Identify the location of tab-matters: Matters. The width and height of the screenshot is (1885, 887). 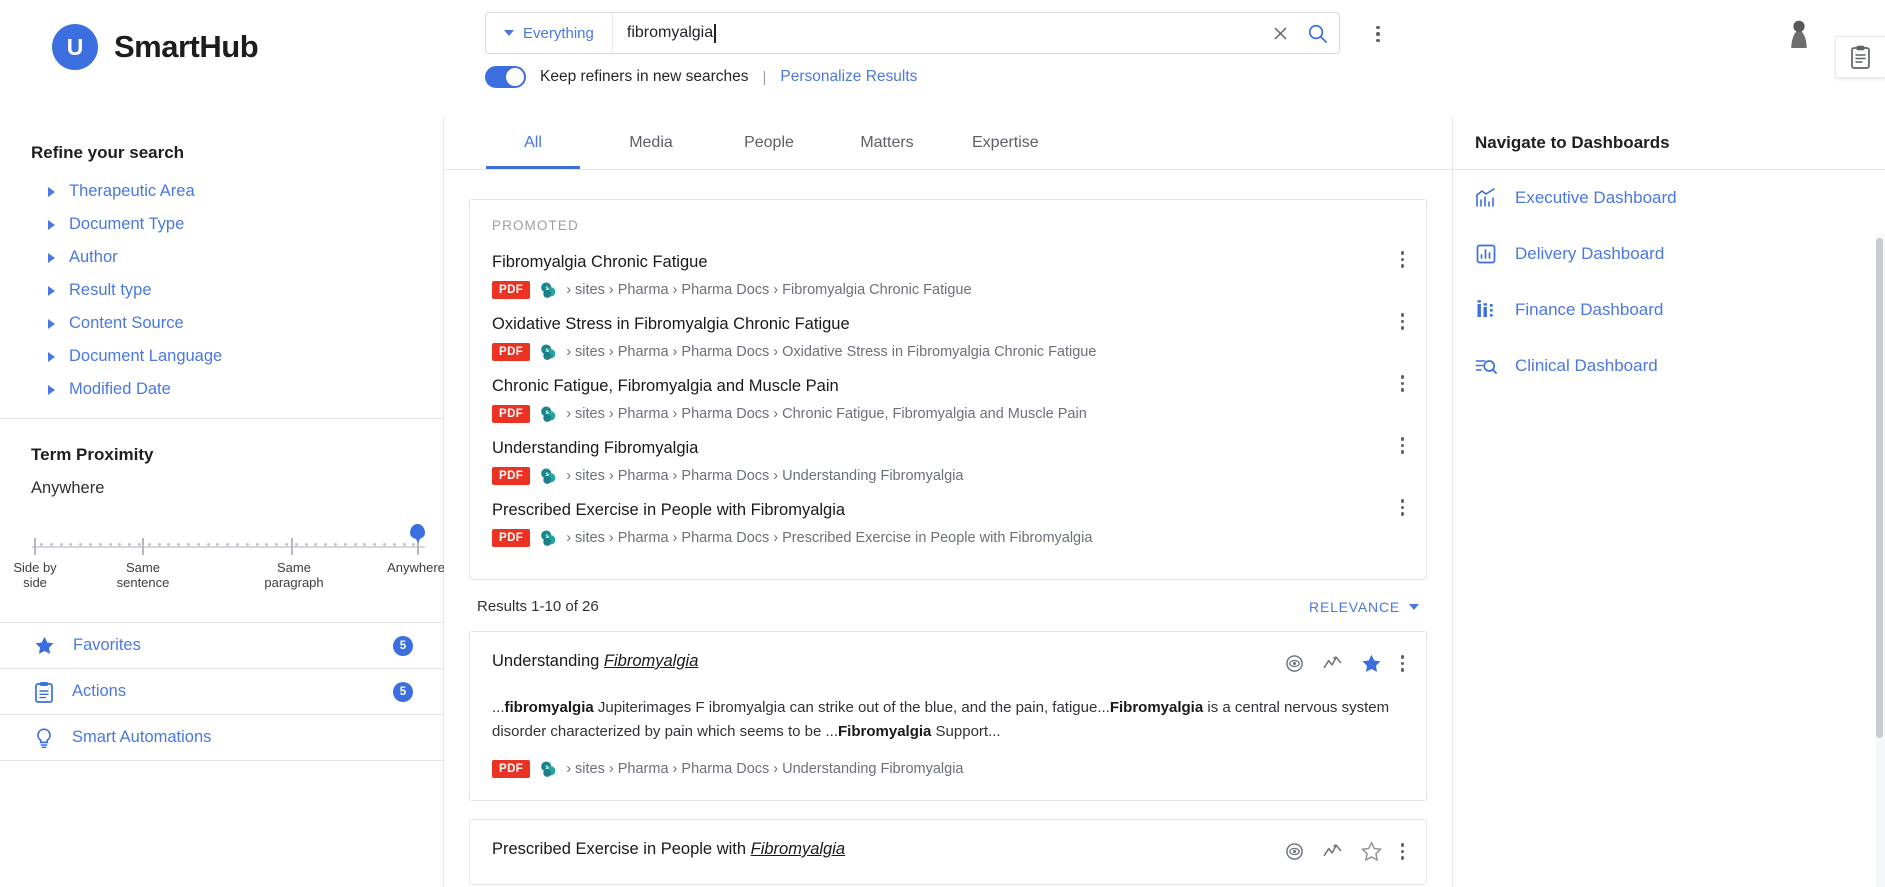
(887, 143).